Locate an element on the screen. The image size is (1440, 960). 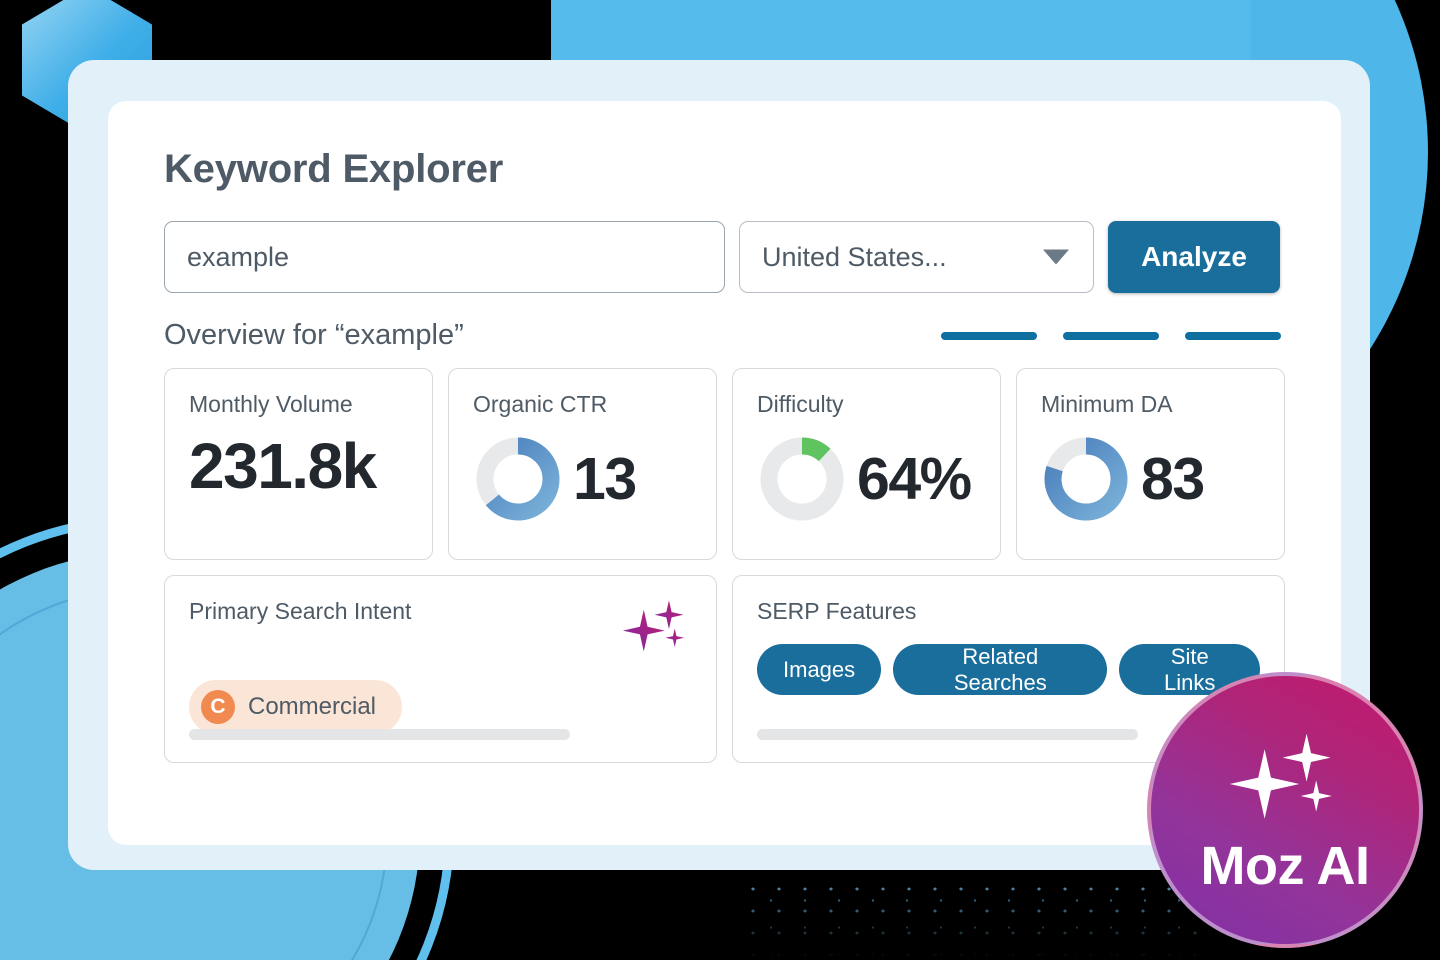
metric-body: 231.8k is located at coordinates (298, 466).